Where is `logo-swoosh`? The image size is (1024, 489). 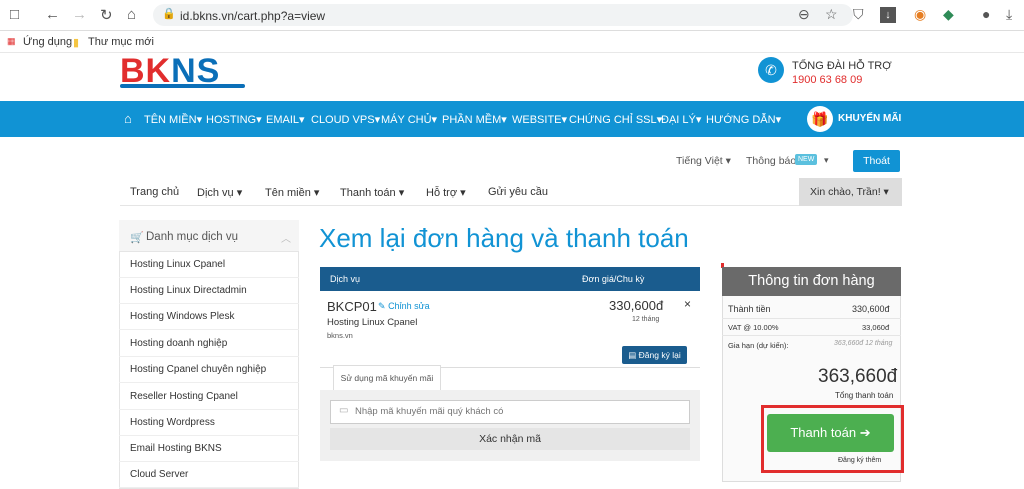
logo-swoosh is located at coordinates (182, 86).